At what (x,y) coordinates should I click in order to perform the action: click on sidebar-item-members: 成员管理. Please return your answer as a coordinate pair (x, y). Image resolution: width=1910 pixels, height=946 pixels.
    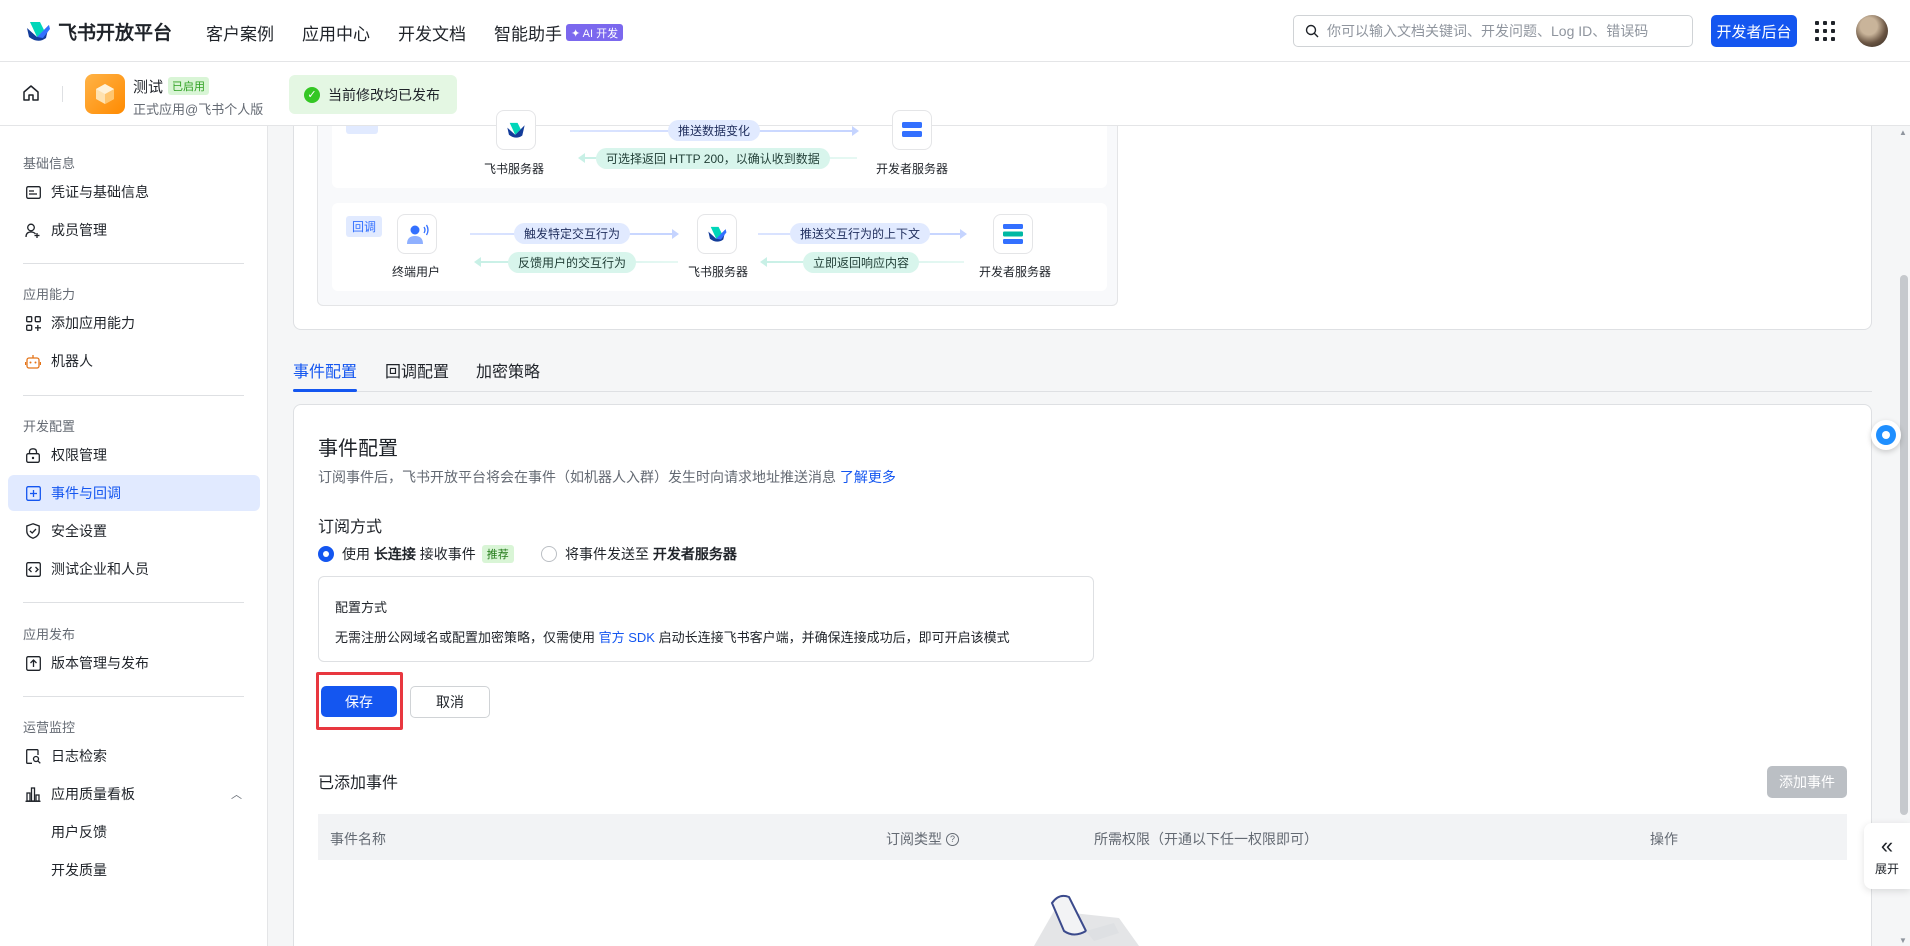
    Looking at the image, I should click on (134, 230).